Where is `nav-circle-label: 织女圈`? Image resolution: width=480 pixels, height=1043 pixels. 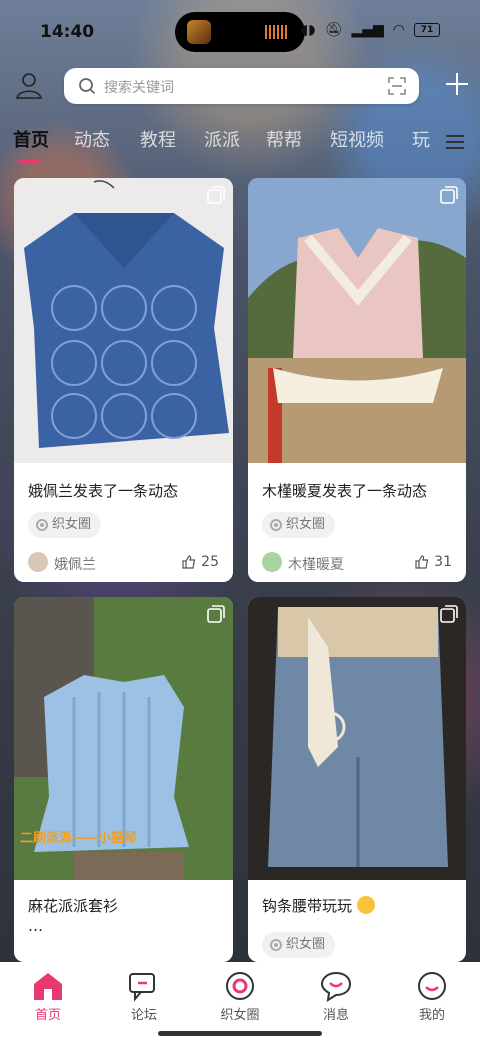 nav-circle-label: 织女圈 is located at coordinates (240, 1015).